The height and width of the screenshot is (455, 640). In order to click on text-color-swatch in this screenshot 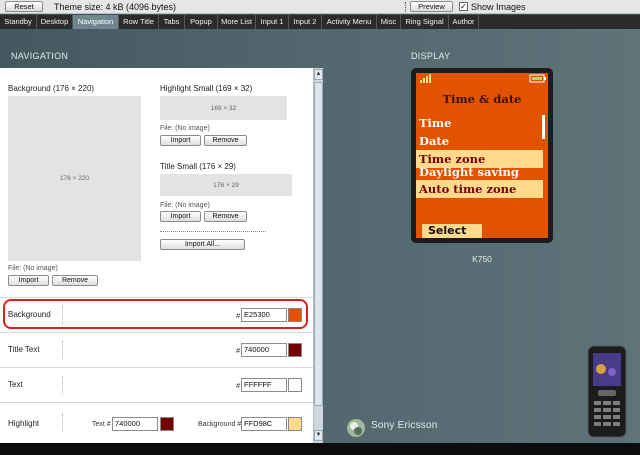, I will do `click(295, 385)`.